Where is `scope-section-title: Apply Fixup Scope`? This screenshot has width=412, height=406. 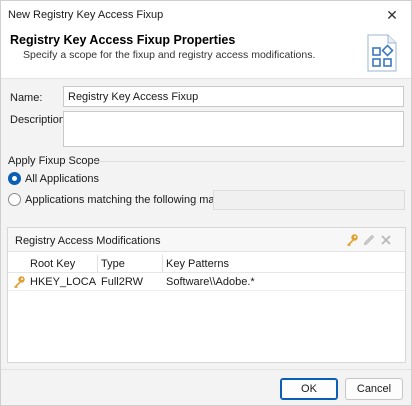 scope-section-title: Apply Fixup Scope is located at coordinates (54, 161).